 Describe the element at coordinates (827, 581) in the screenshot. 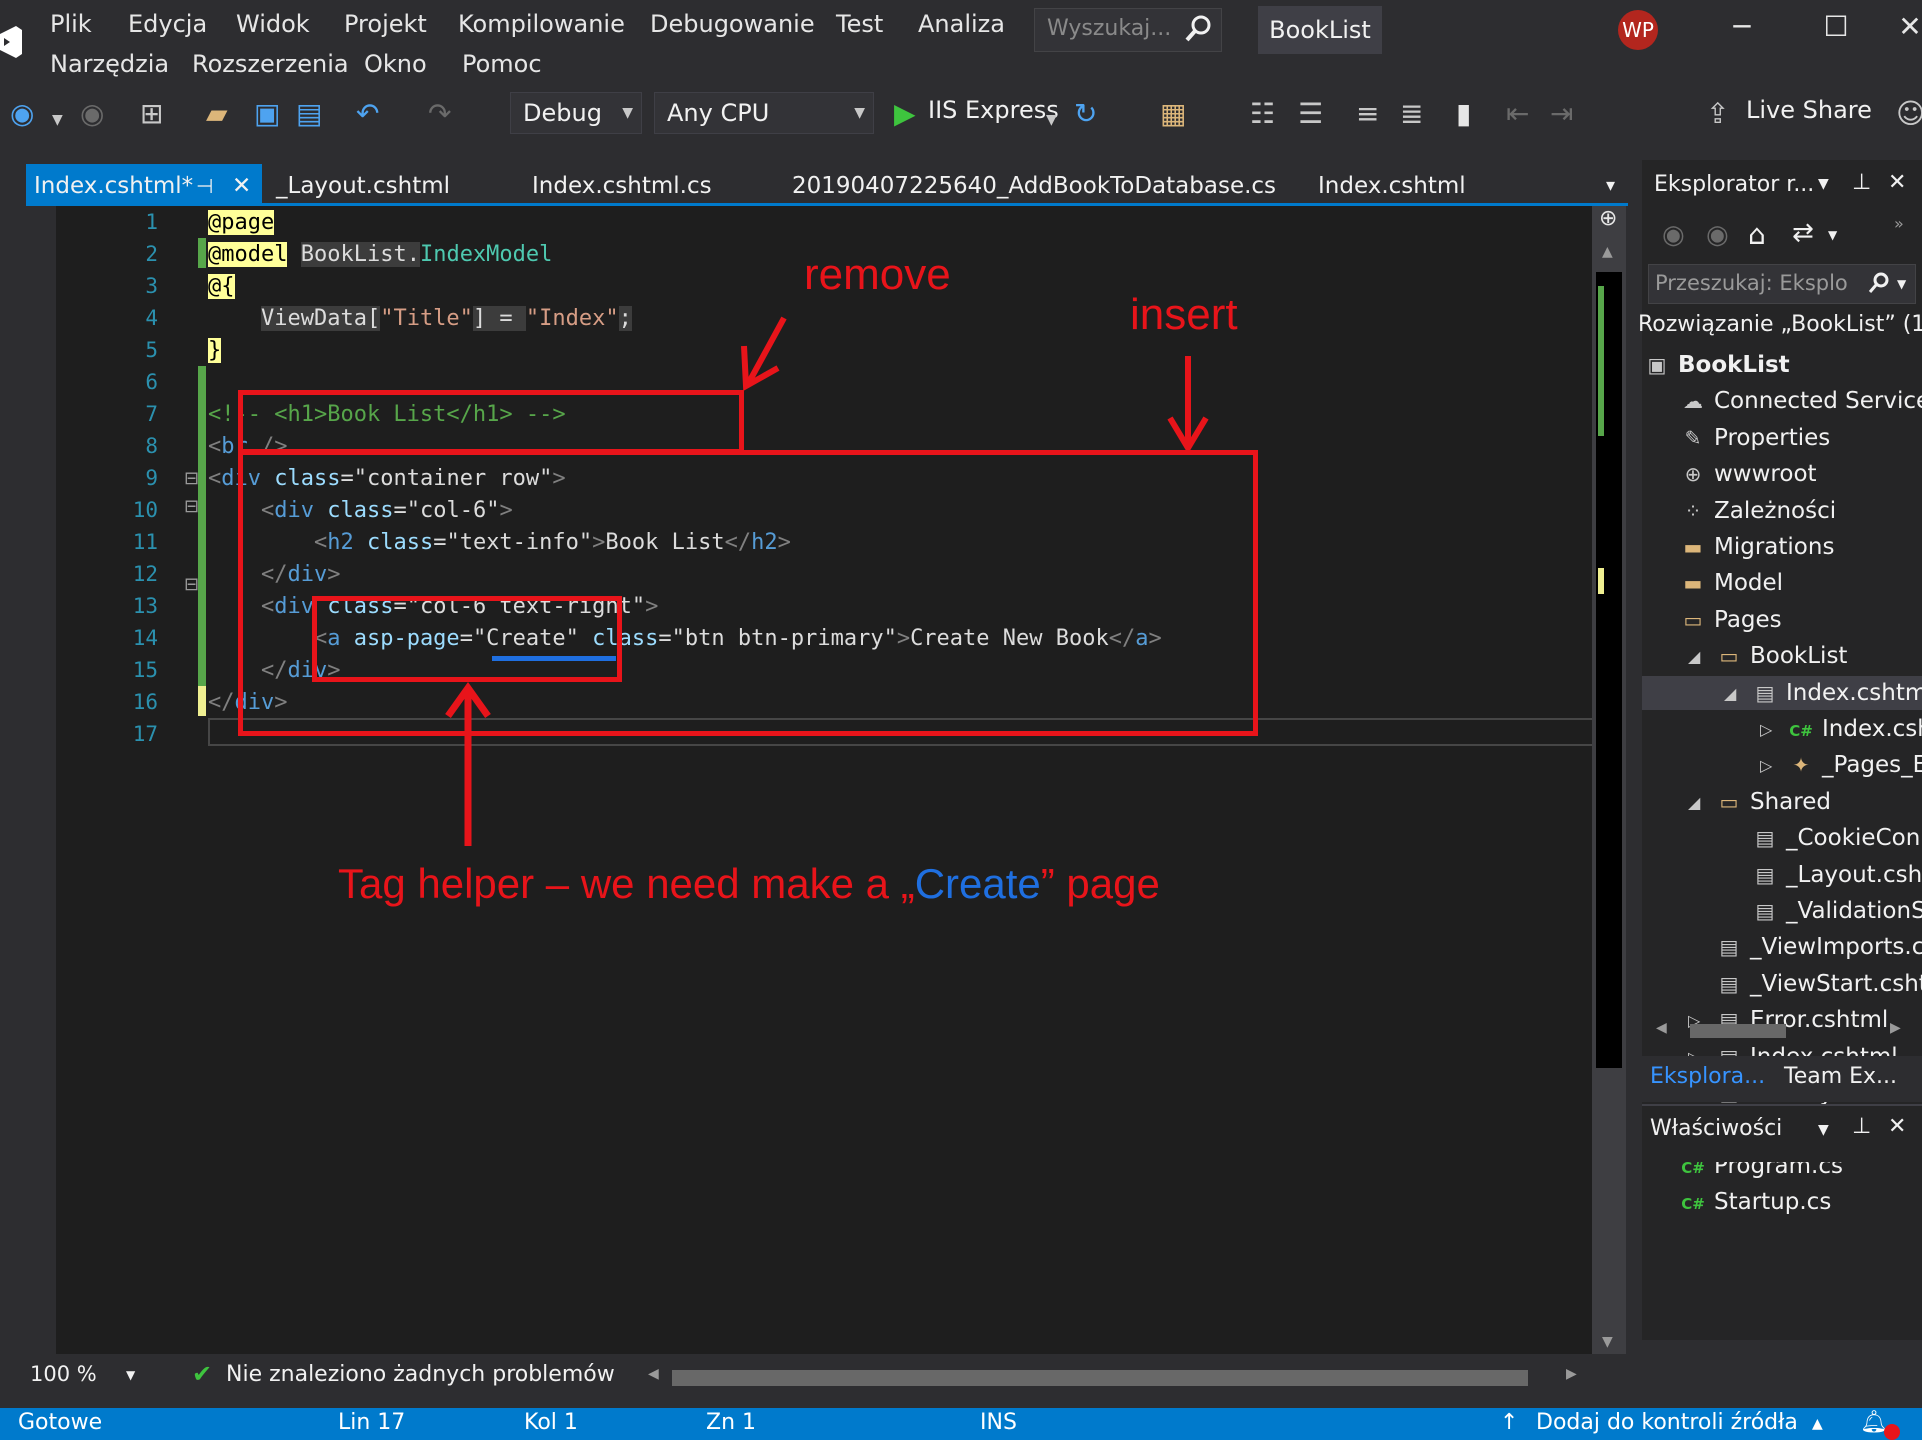

I see `annotation-arrows` at that location.